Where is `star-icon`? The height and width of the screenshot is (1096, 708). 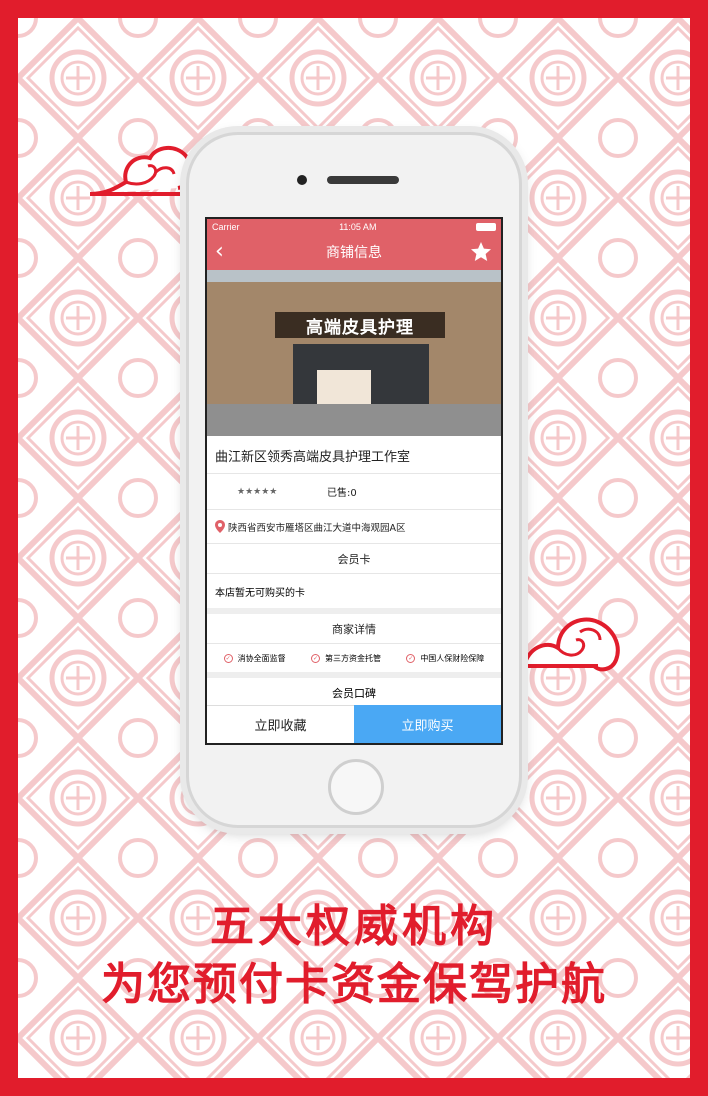
star-icon is located at coordinates (481, 252).